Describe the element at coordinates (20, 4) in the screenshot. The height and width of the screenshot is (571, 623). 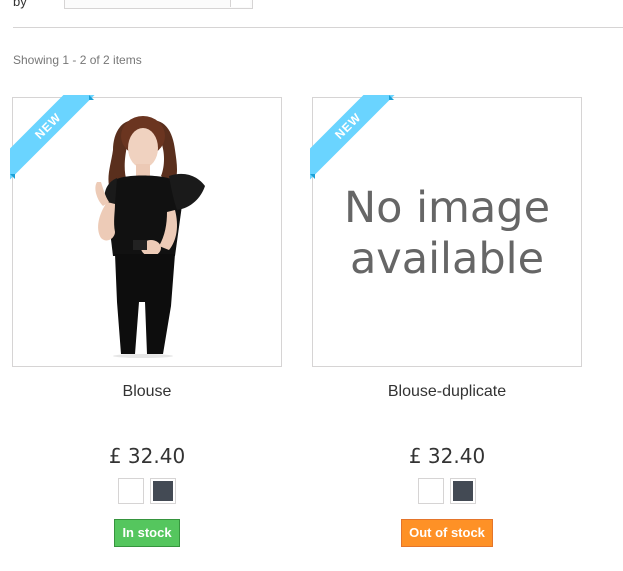
I see `sort-label: by` at that location.